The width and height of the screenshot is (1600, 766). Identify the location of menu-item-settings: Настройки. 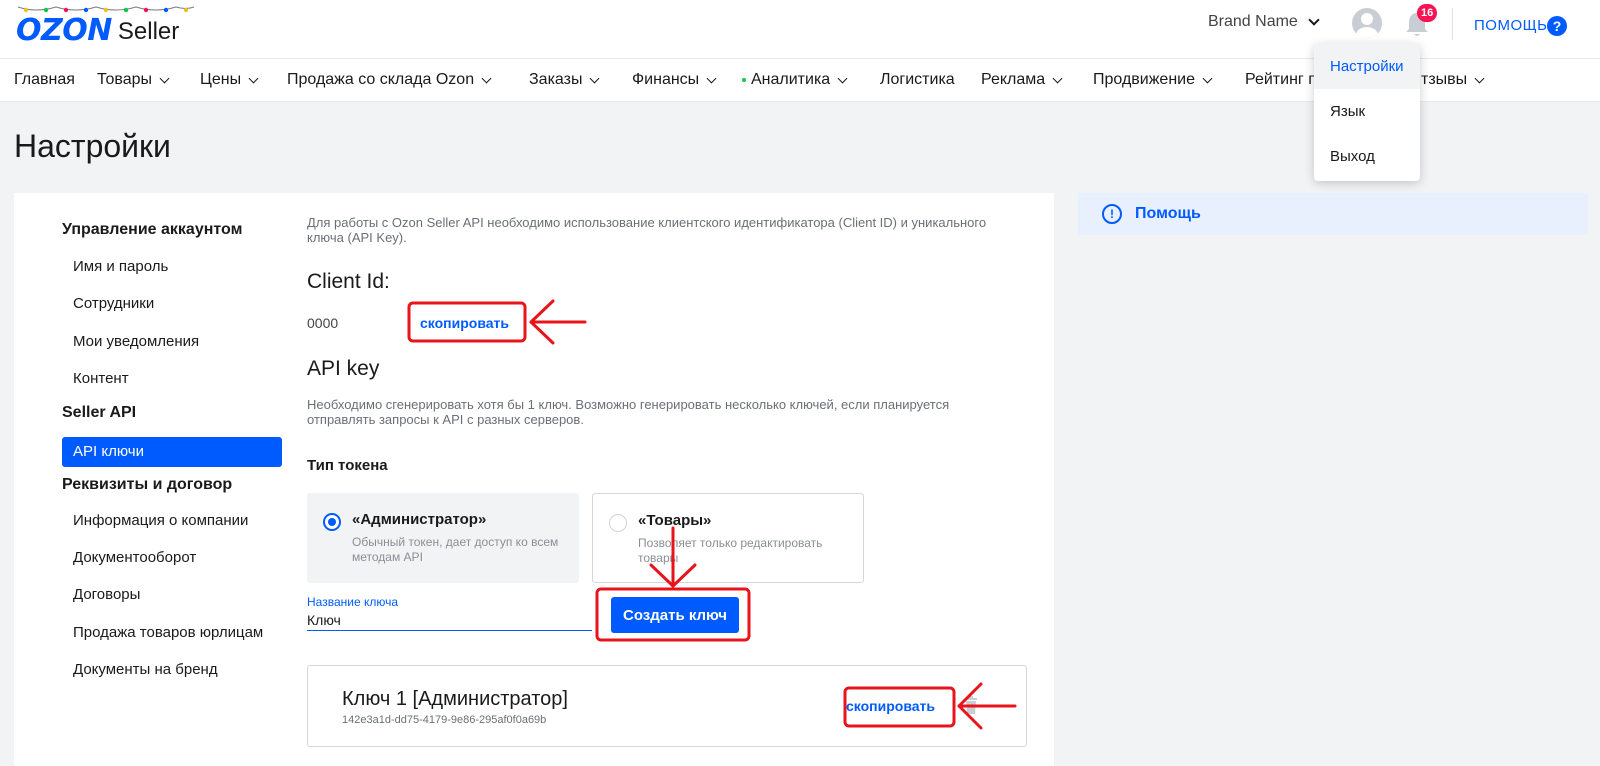
(1367, 66).